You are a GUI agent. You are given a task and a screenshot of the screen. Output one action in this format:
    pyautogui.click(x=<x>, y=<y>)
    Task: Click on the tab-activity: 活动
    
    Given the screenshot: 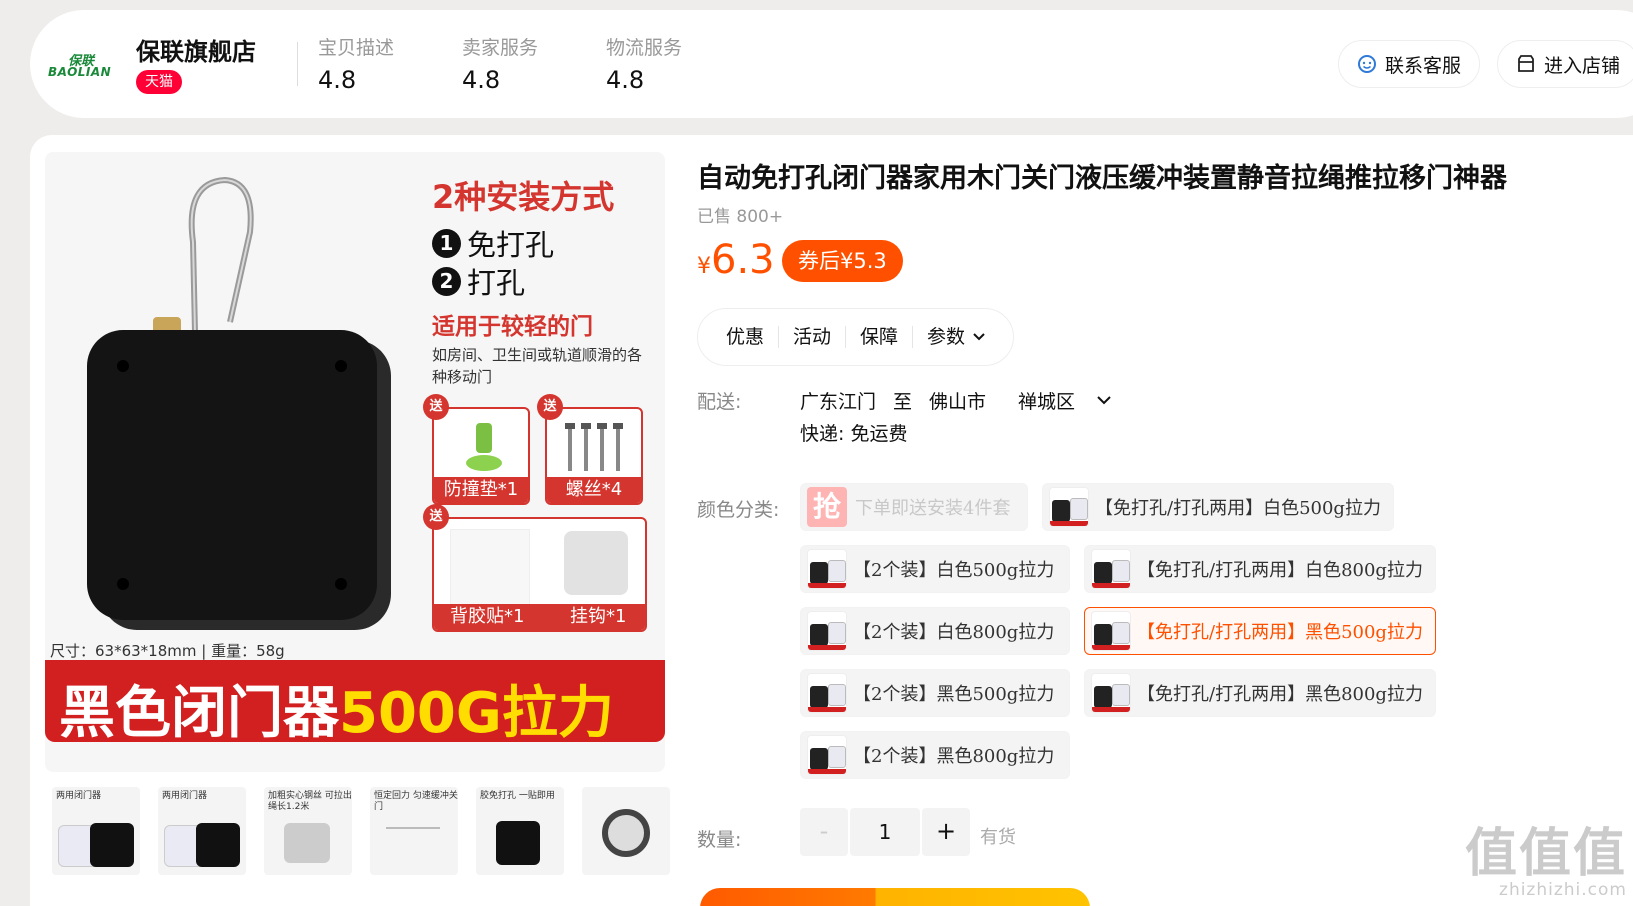 What is the action you would take?
    pyautogui.click(x=813, y=337)
    